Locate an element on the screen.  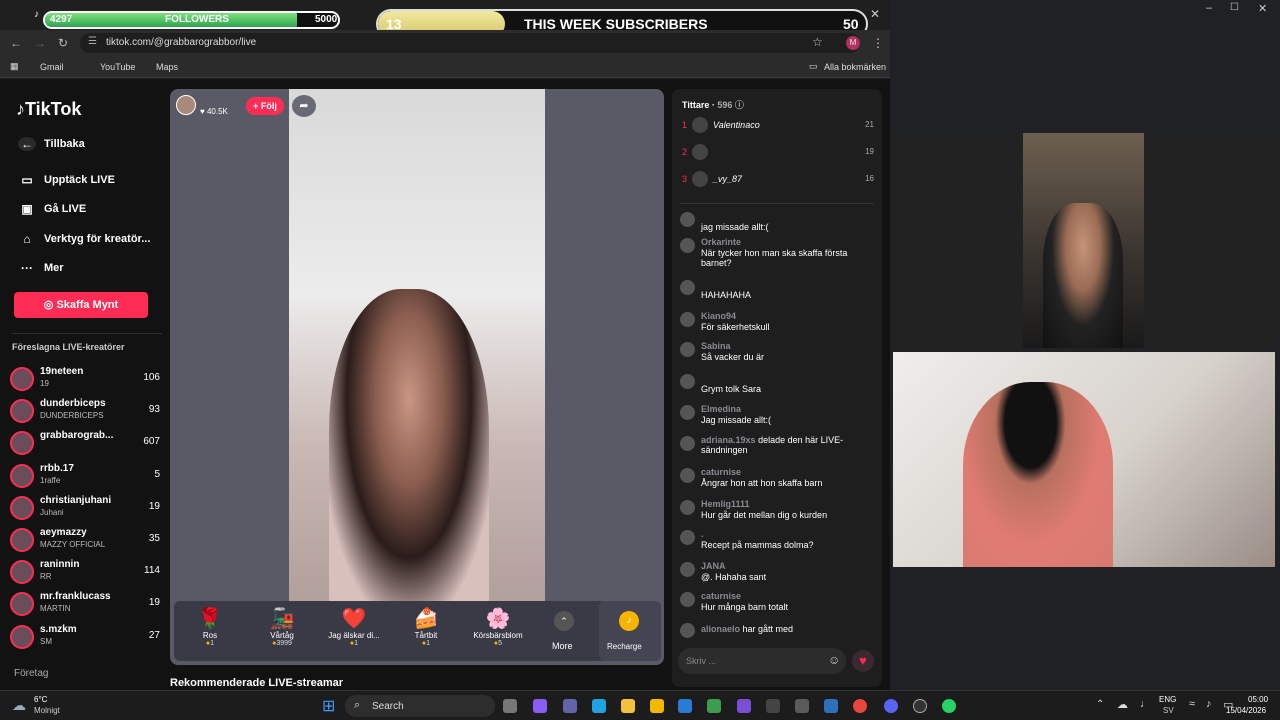
browser-menu-icon: ⋮ is located at coordinates (878, 43).